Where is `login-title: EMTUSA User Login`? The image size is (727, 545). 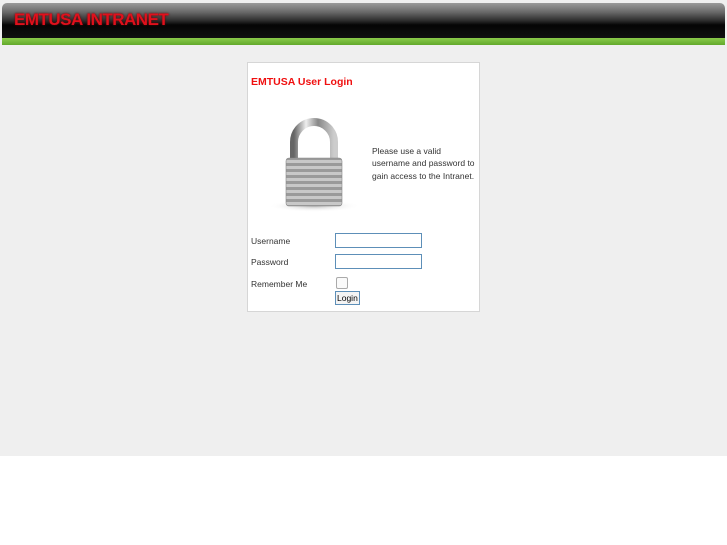 login-title: EMTUSA User Login is located at coordinates (302, 82).